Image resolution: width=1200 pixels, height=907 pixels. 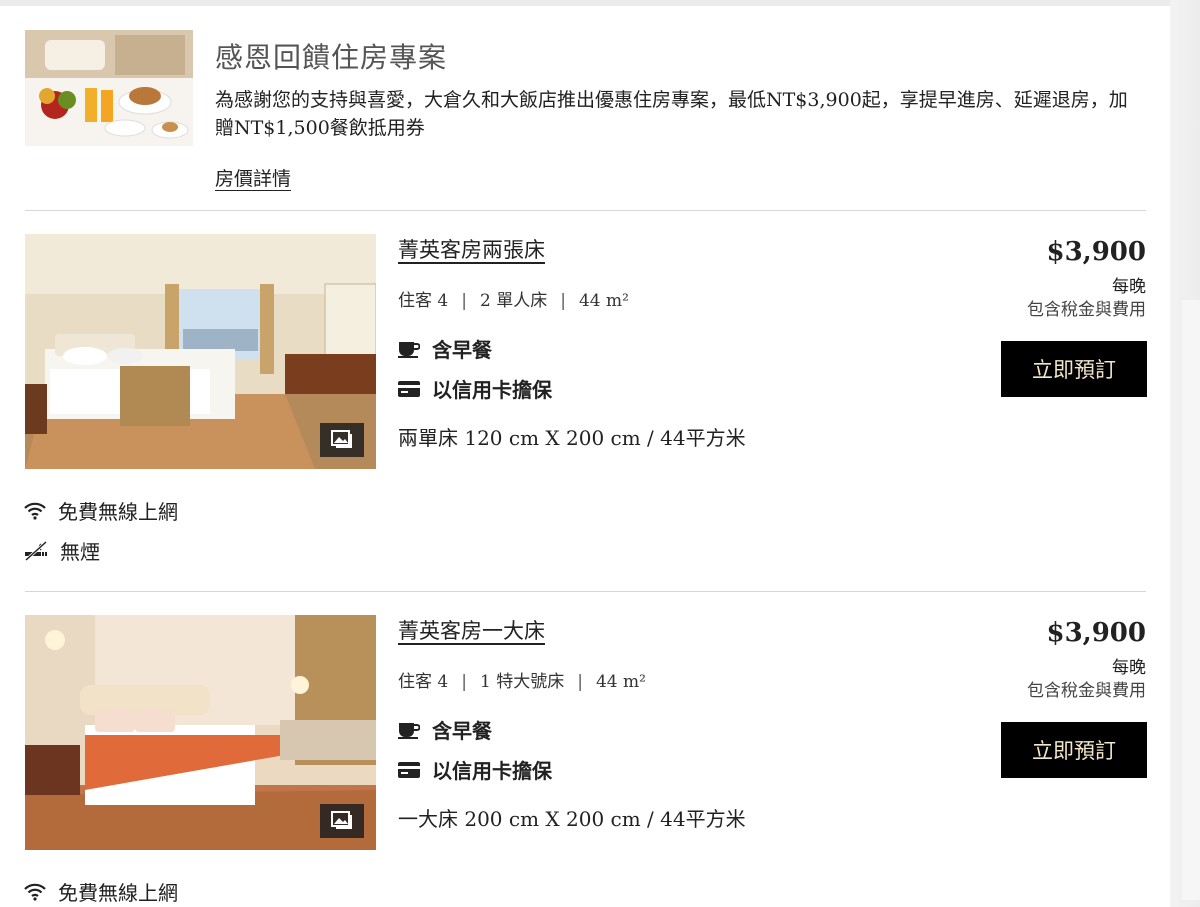 I want to click on rate-details-link: 房價詳情, so click(x=253, y=177).